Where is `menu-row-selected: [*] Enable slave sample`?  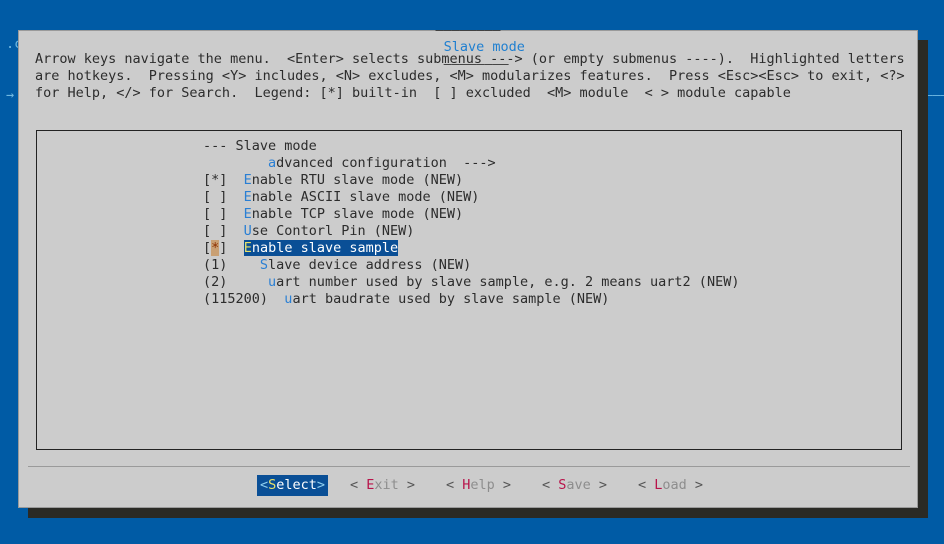
menu-row-selected: [*] Enable slave sample is located at coordinates (469, 248).